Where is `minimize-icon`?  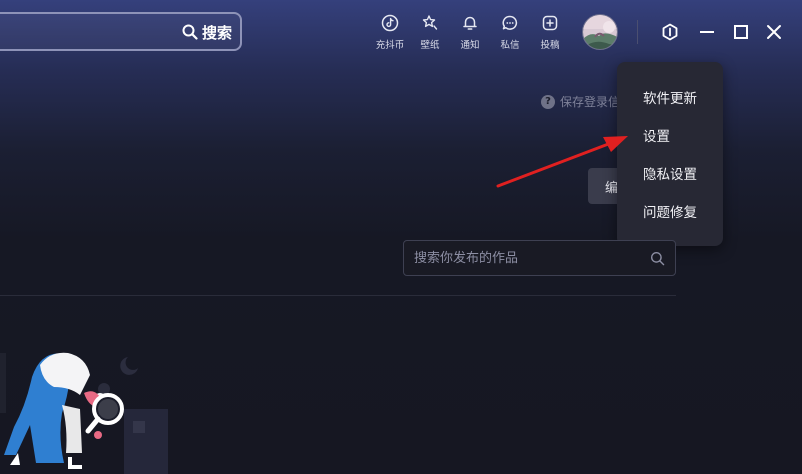 minimize-icon is located at coordinates (707, 32).